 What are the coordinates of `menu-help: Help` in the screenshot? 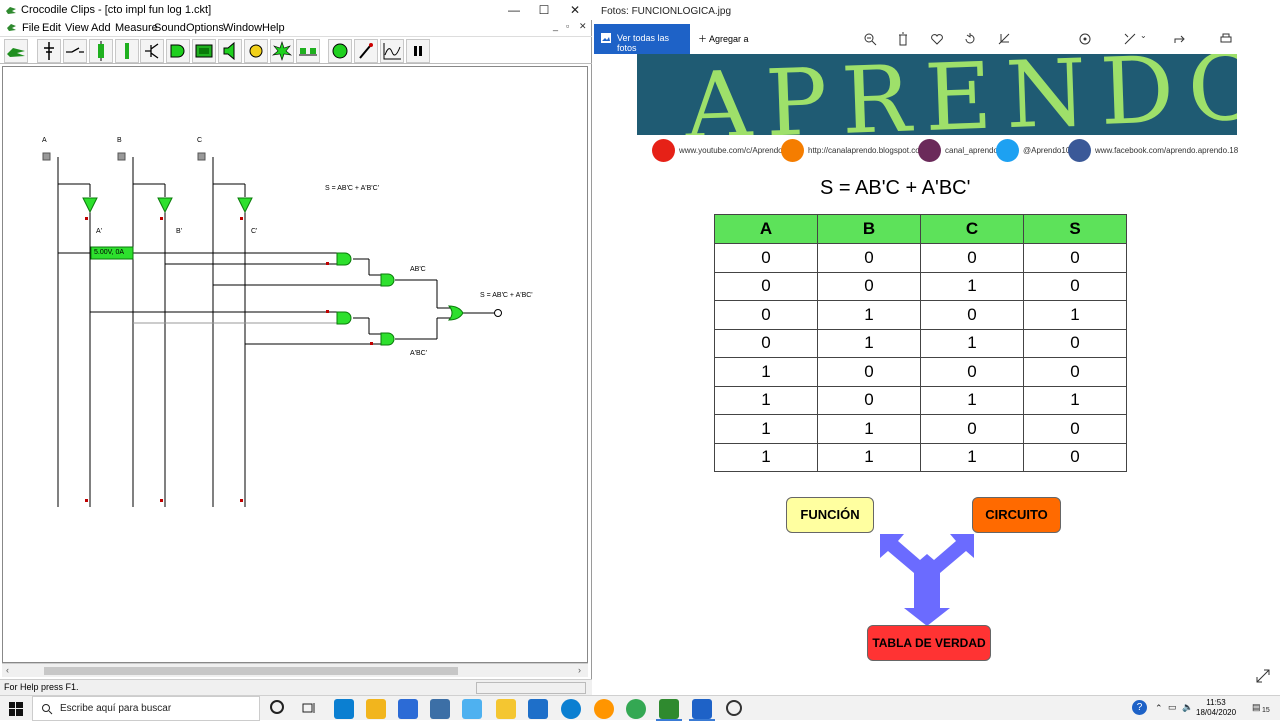 It's located at (273, 28).